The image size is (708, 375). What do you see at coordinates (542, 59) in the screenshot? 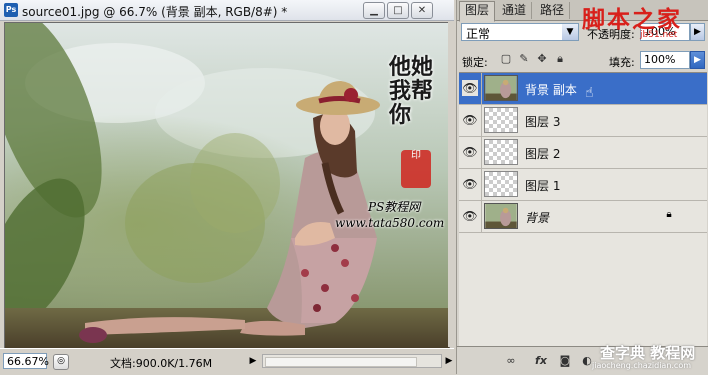
I see `lock-position-icon: ✥` at bounding box center [542, 59].